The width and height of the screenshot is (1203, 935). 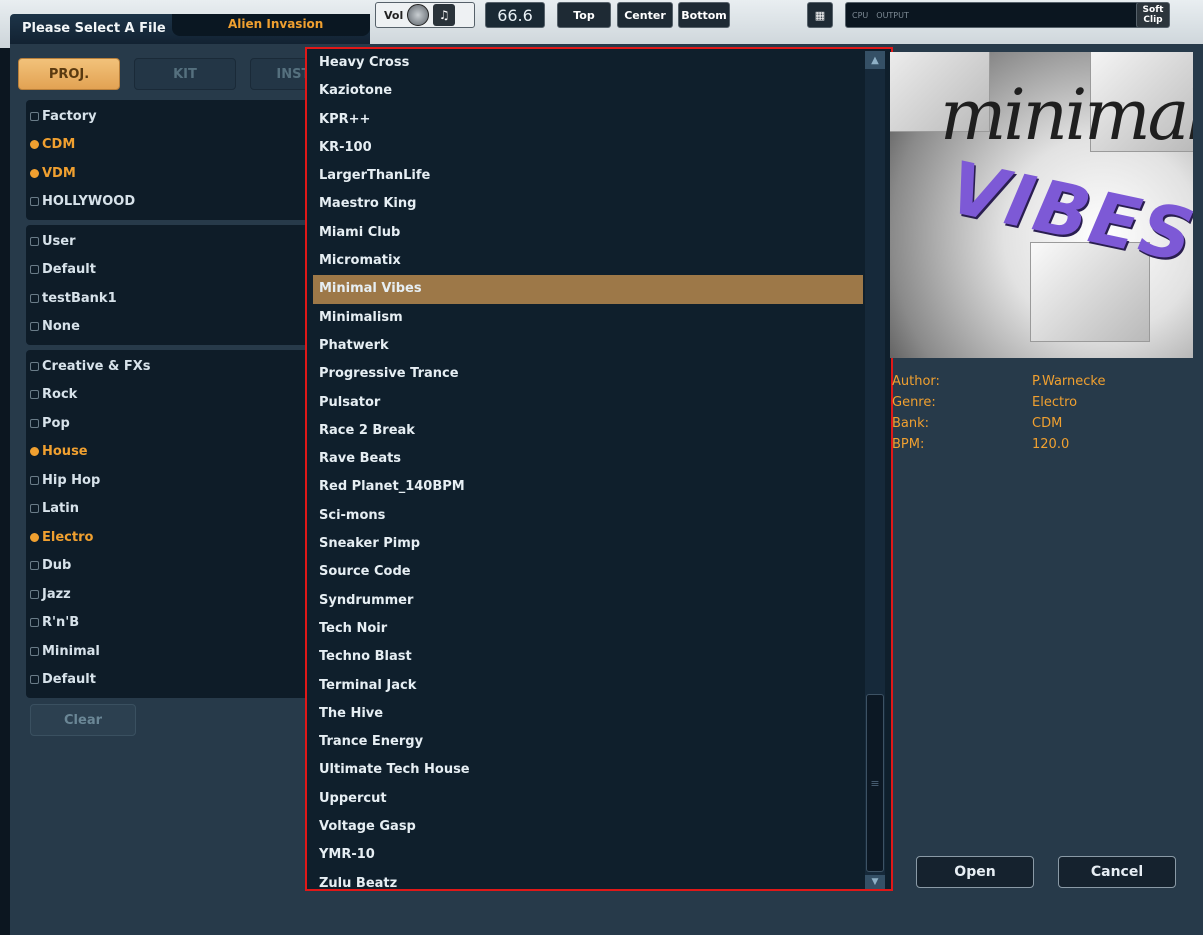 What do you see at coordinates (588, 204) in the screenshot?
I see `list-item: Maestro King` at bounding box center [588, 204].